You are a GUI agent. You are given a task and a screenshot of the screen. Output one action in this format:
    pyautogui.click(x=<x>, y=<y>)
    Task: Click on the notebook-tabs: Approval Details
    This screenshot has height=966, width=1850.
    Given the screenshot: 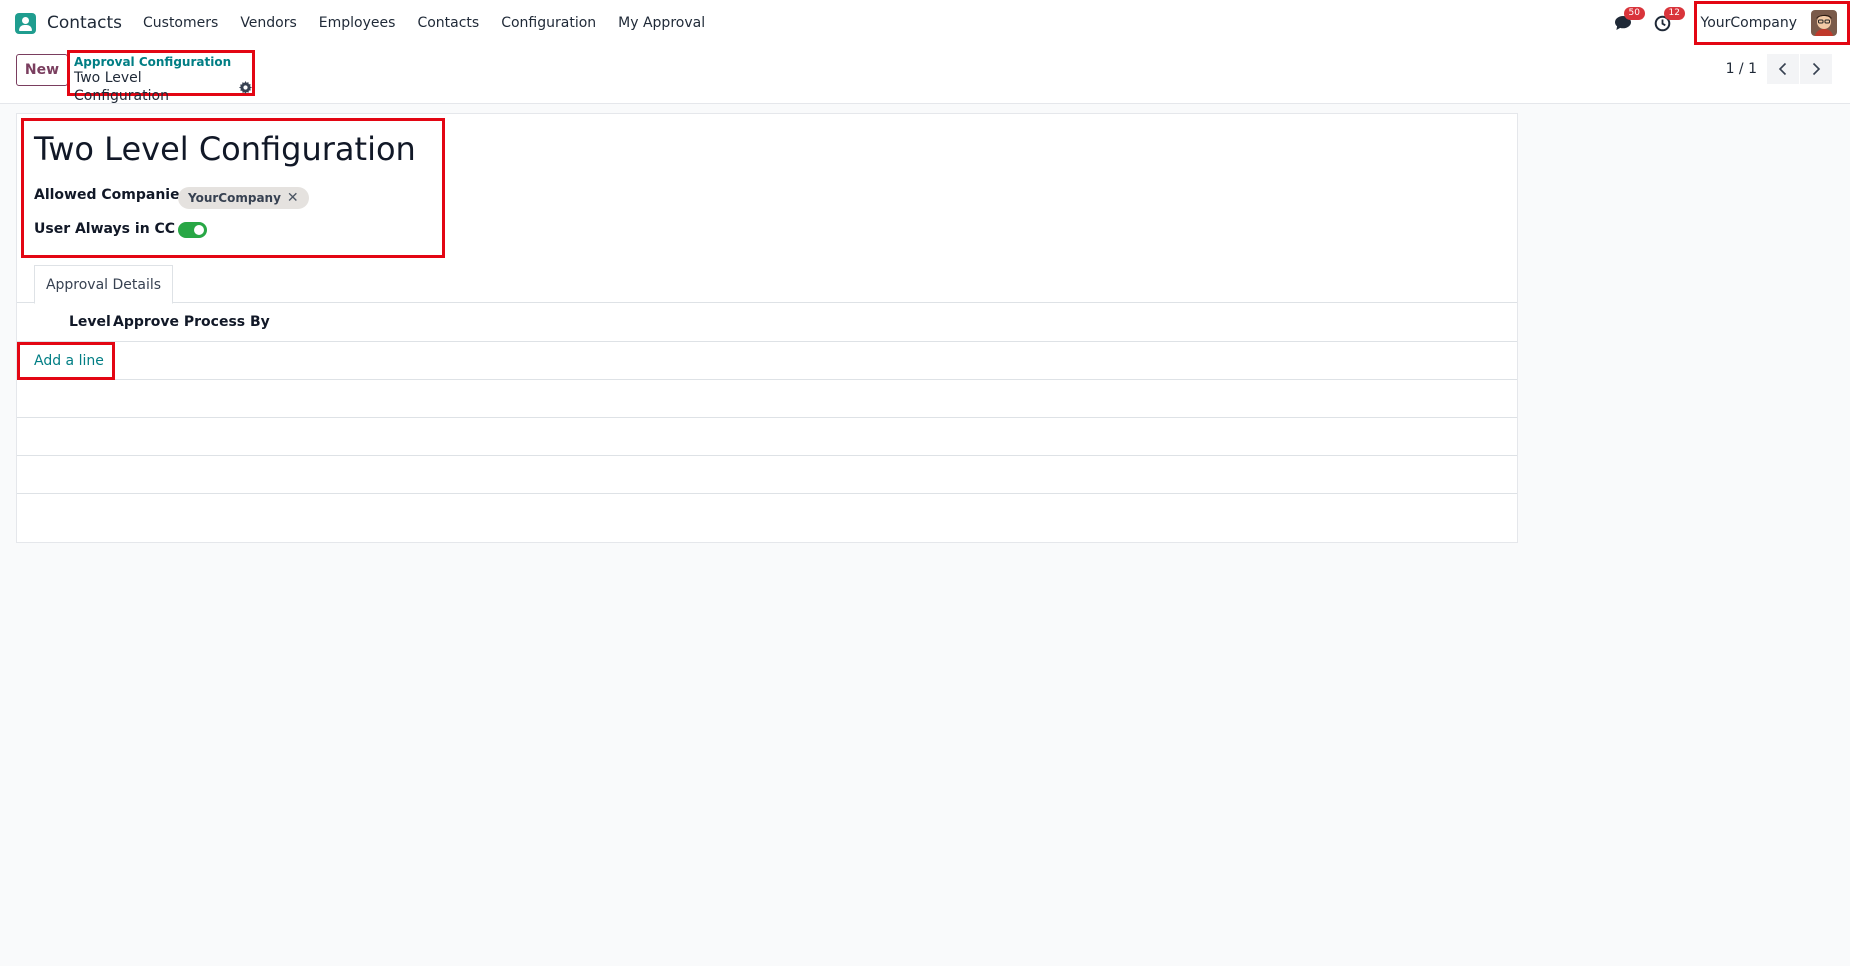 What is the action you would take?
    pyautogui.click(x=767, y=284)
    